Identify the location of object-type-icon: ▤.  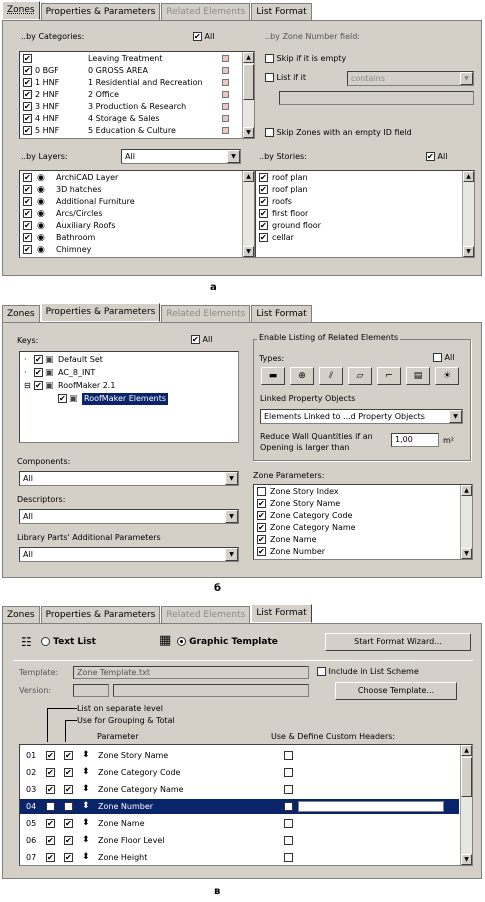
(418, 376).